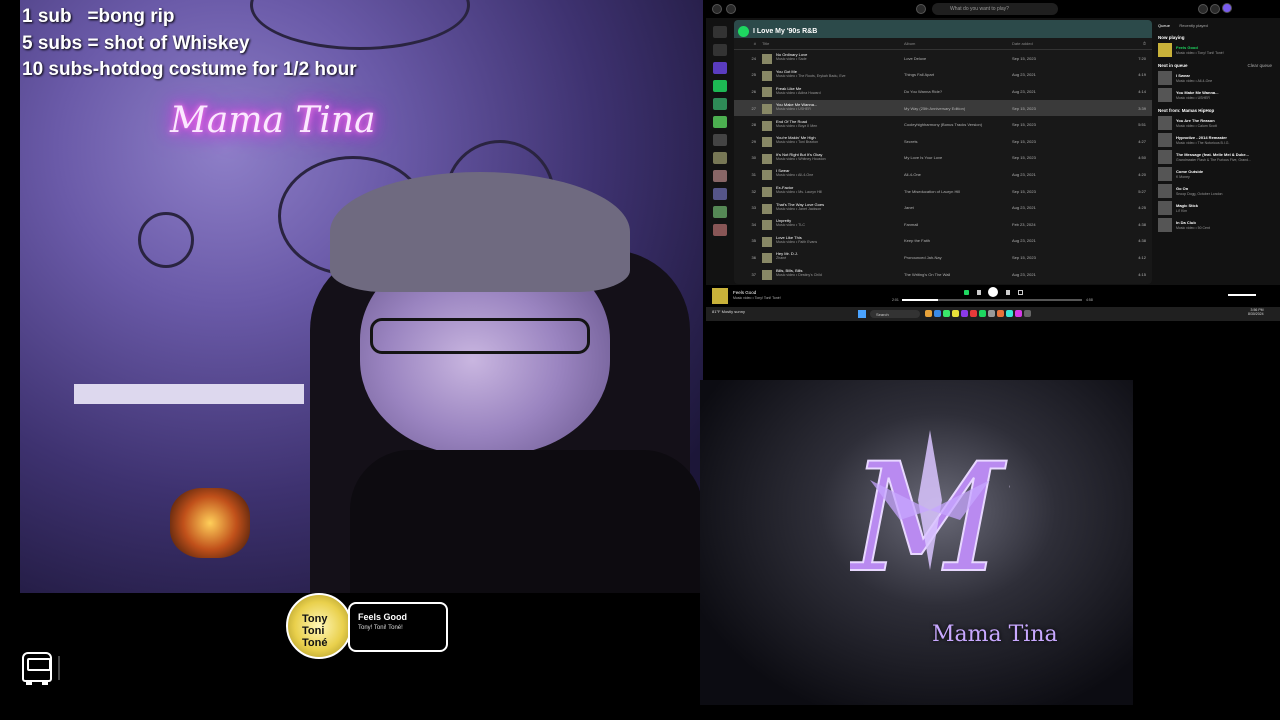 Image resolution: width=1280 pixels, height=720 pixels. I want to click on library-sidebar, so click(720, 152).